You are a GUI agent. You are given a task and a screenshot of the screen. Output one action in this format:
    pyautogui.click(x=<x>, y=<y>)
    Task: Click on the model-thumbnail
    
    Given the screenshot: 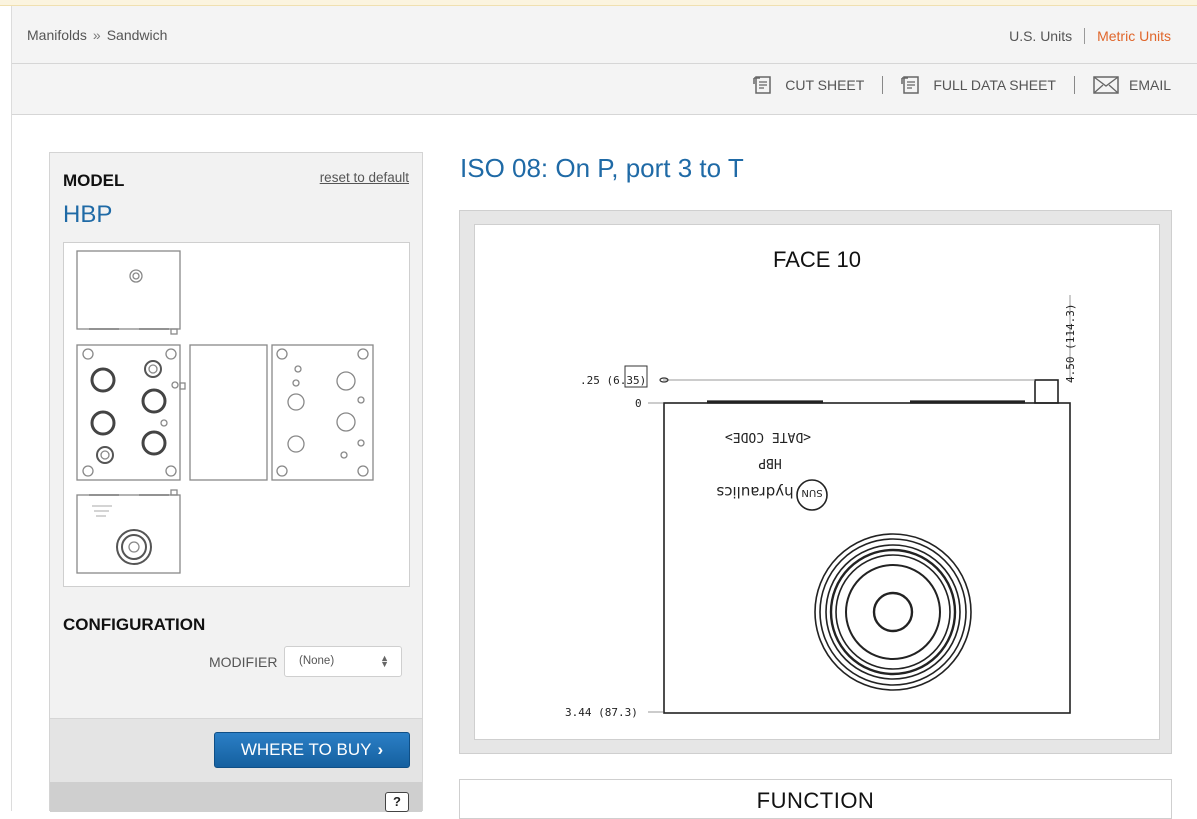 What is the action you would take?
    pyautogui.click(x=236, y=414)
    